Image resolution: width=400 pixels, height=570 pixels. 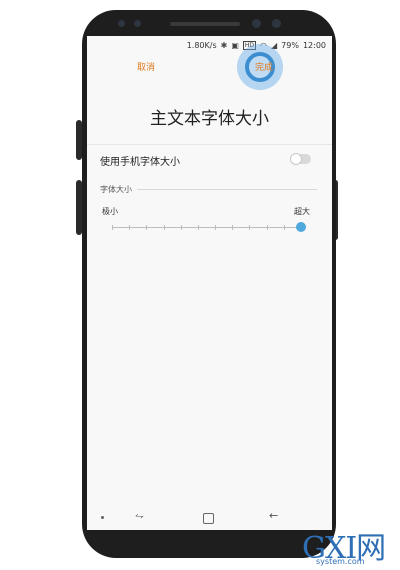 What do you see at coordinates (296, 159) in the screenshot?
I see `toggle-knob` at bounding box center [296, 159].